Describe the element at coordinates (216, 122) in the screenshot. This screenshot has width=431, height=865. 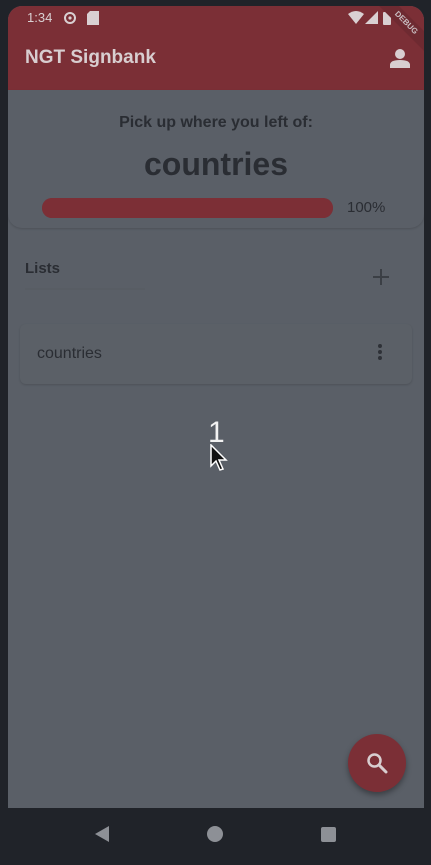
I see `resume-label: Pick up where you left of:` at that location.